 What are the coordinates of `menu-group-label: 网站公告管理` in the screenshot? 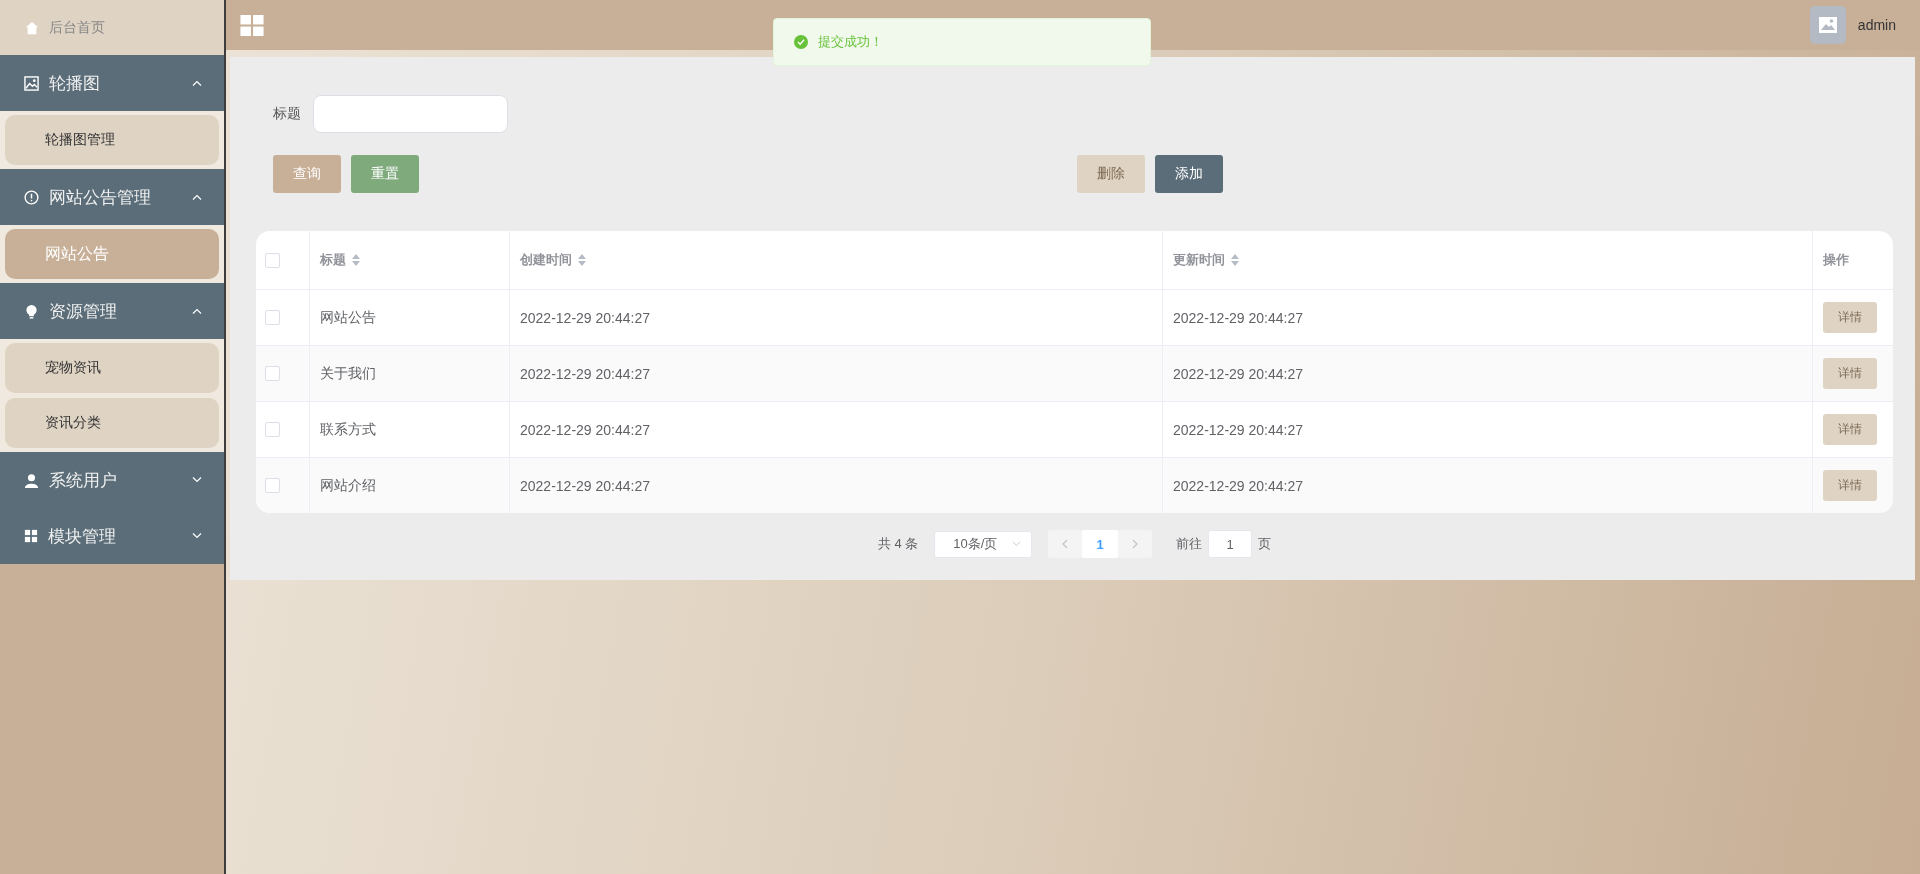 It's located at (100, 197).